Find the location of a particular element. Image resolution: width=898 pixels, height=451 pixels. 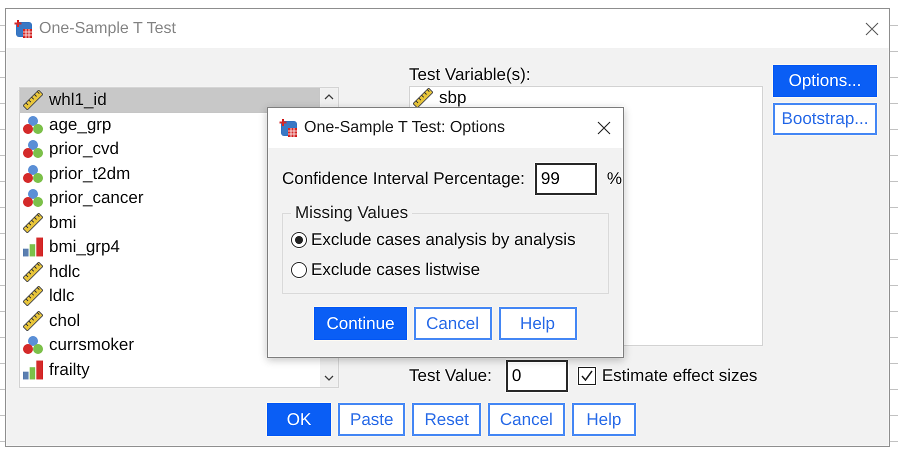

confidence-interval-label: Confidence Interval Percentage: is located at coordinates (403, 179).